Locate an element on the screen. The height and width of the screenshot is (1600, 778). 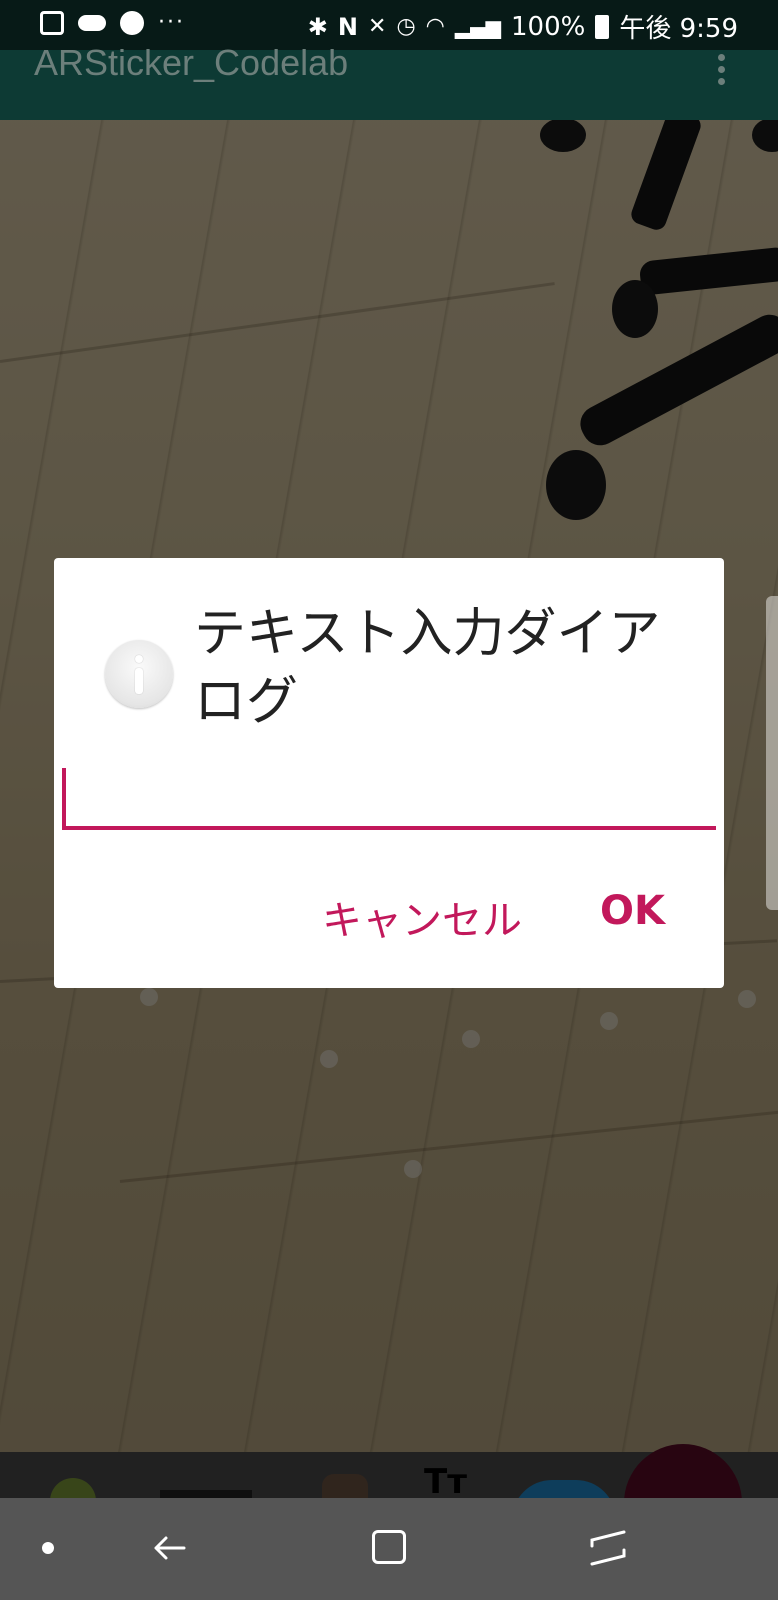
edge-panel-handle is located at coordinates (772, 753).